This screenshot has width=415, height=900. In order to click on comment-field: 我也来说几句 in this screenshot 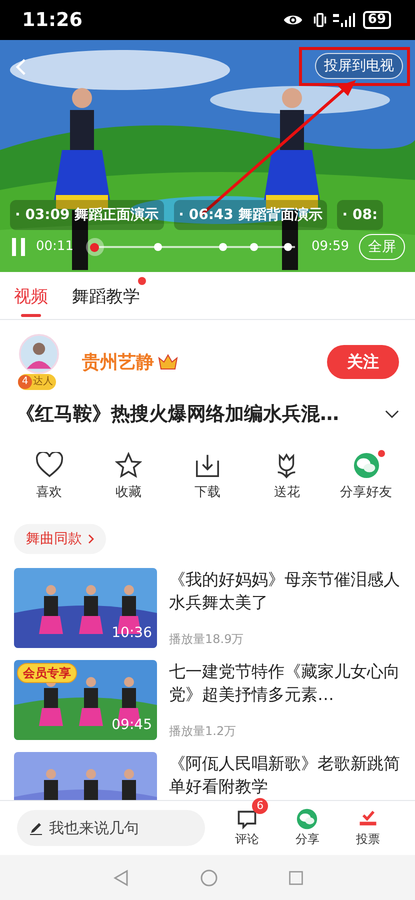, I will do `click(111, 828)`.